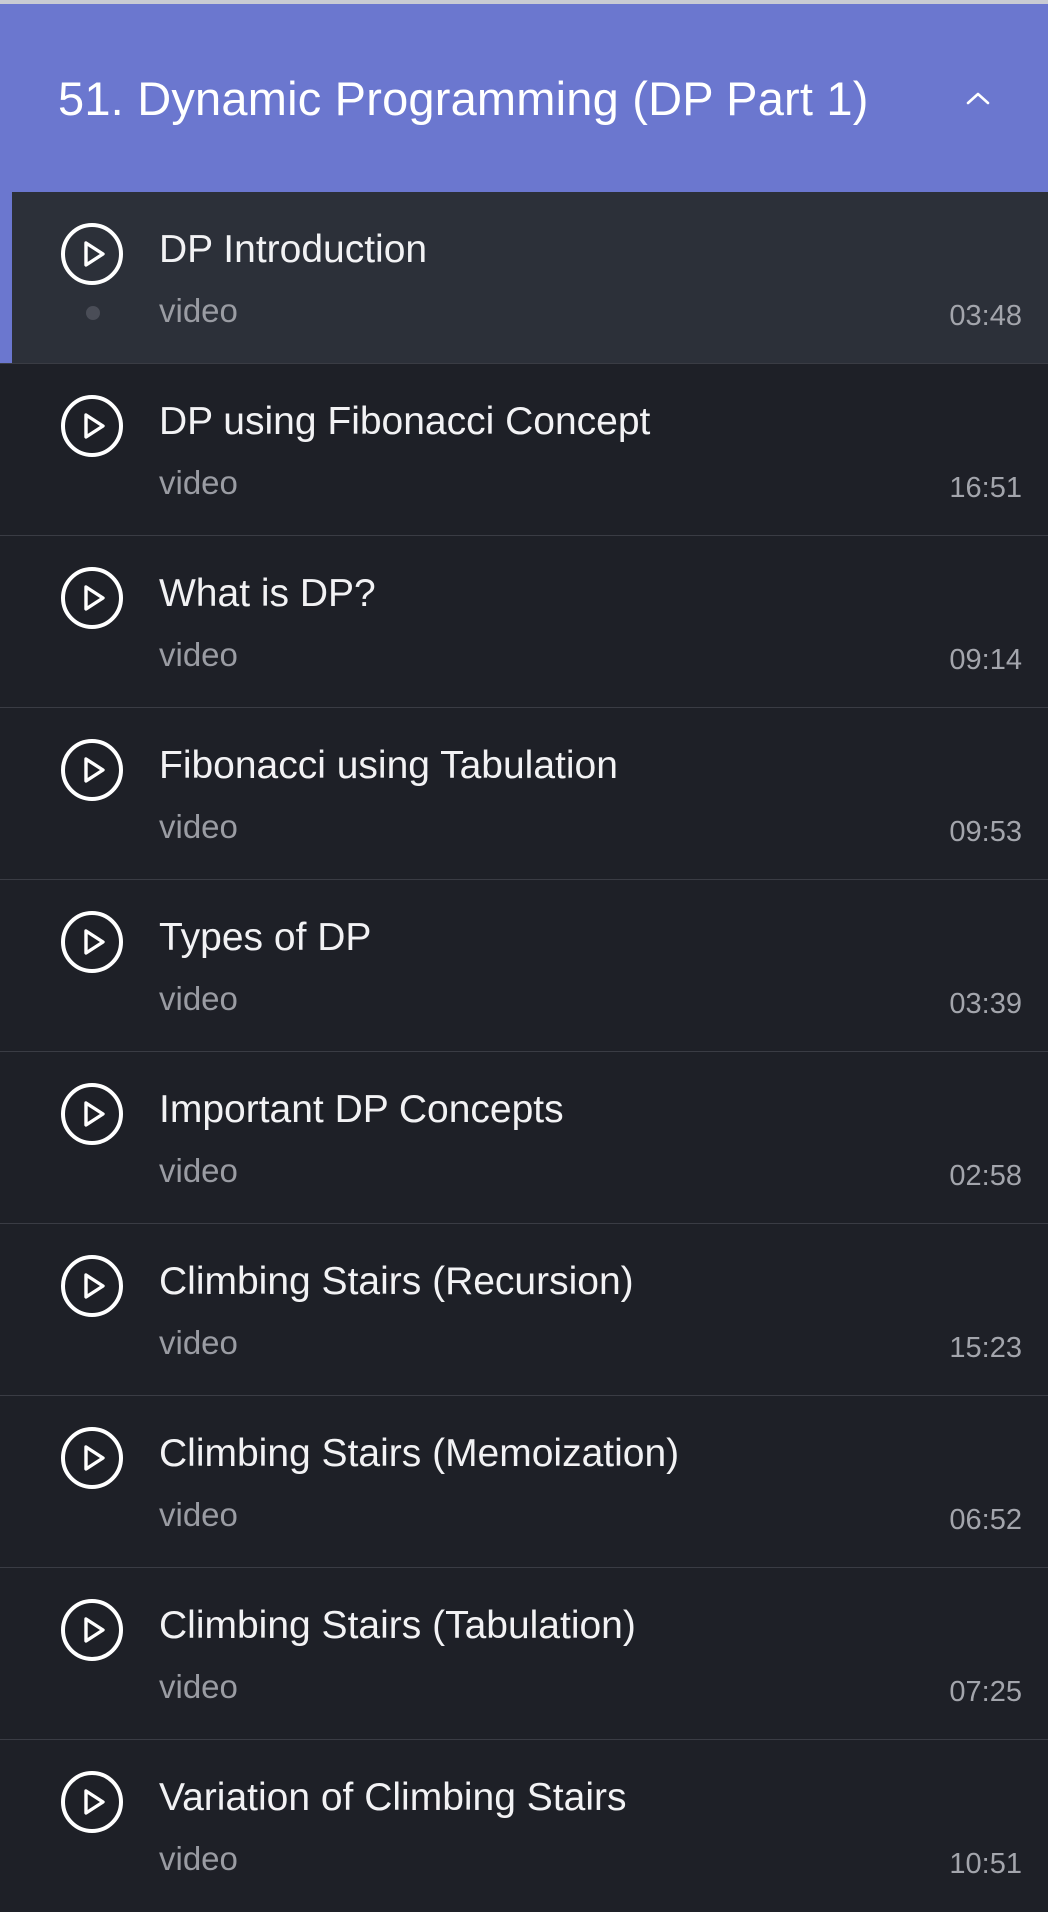 The image size is (1048, 1912). Describe the element at coordinates (361, 1109) in the screenshot. I see `lesson-title: Important DP Concepts` at that location.